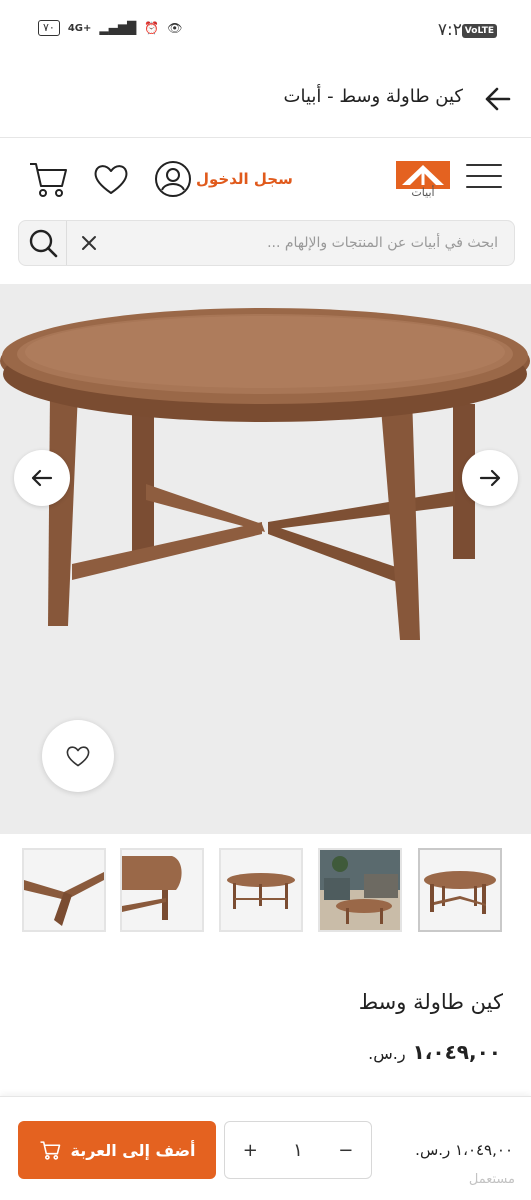  What do you see at coordinates (250, 1150) in the screenshot?
I see `quantity-increase-button: +` at bounding box center [250, 1150].